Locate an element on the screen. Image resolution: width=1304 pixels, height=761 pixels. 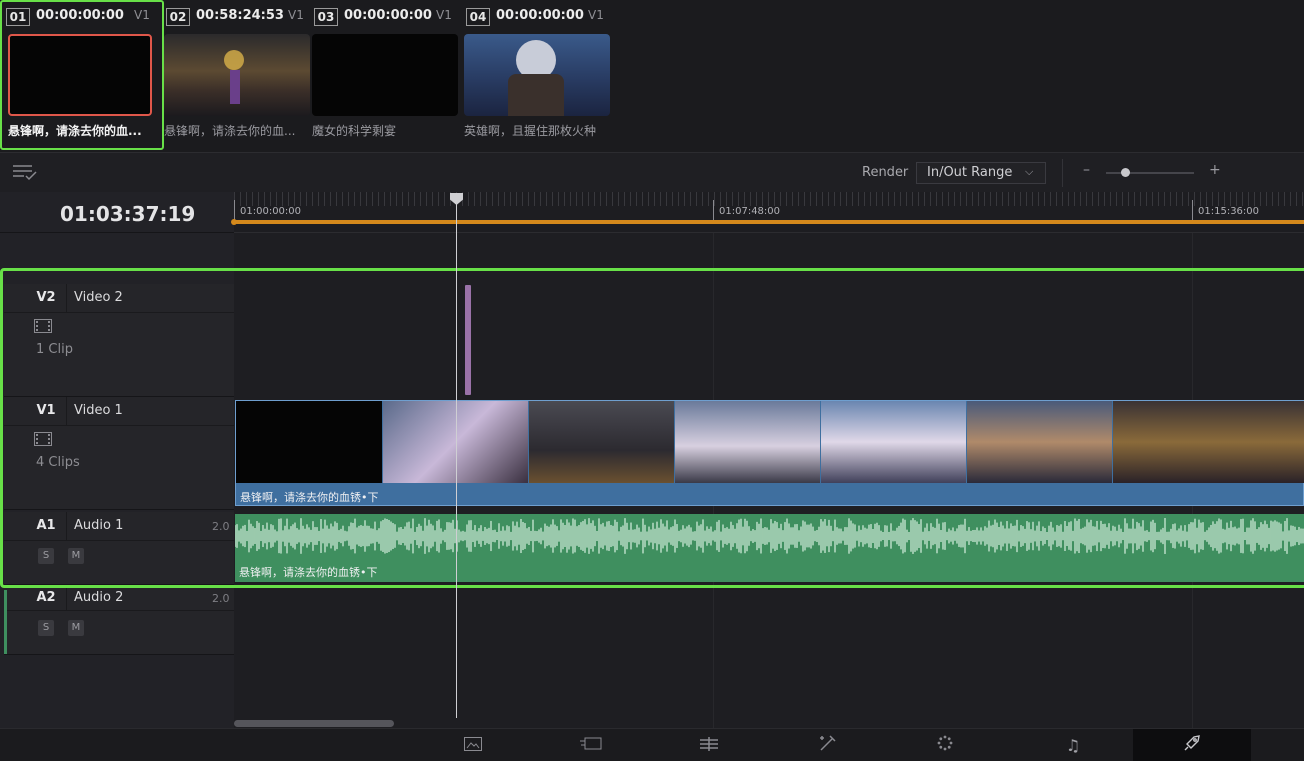
edit-icon is located at coordinates (709, 745).